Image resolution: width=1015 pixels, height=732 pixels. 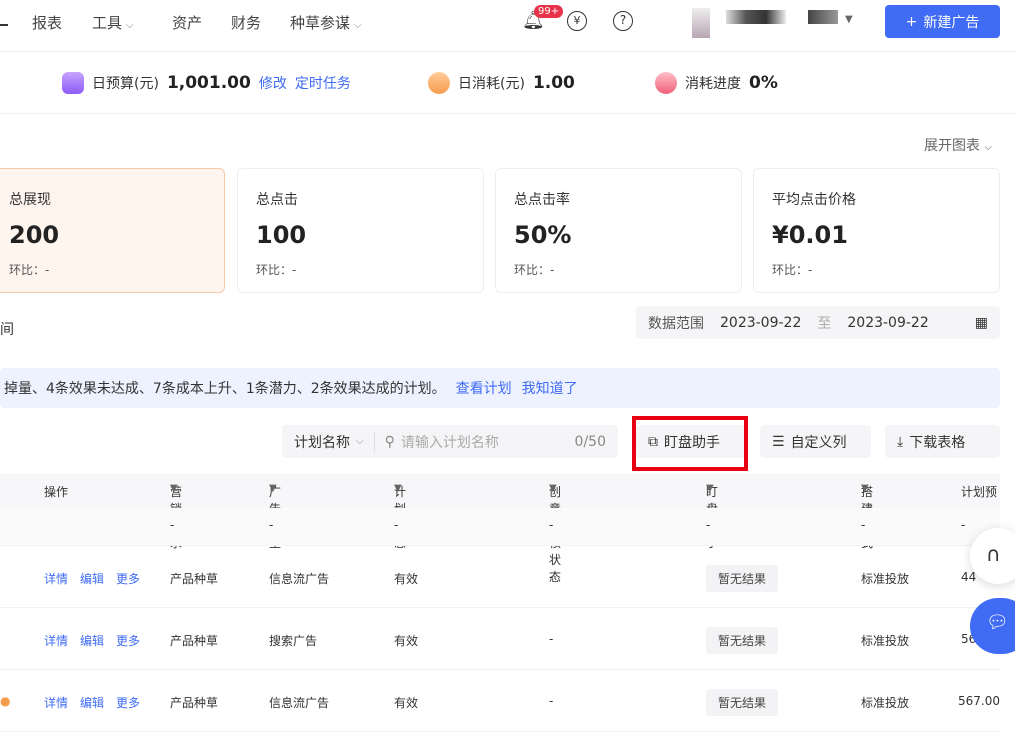 What do you see at coordinates (34, 235) in the screenshot?
I see `metric-value: 200` at bounding box center [34, 235].